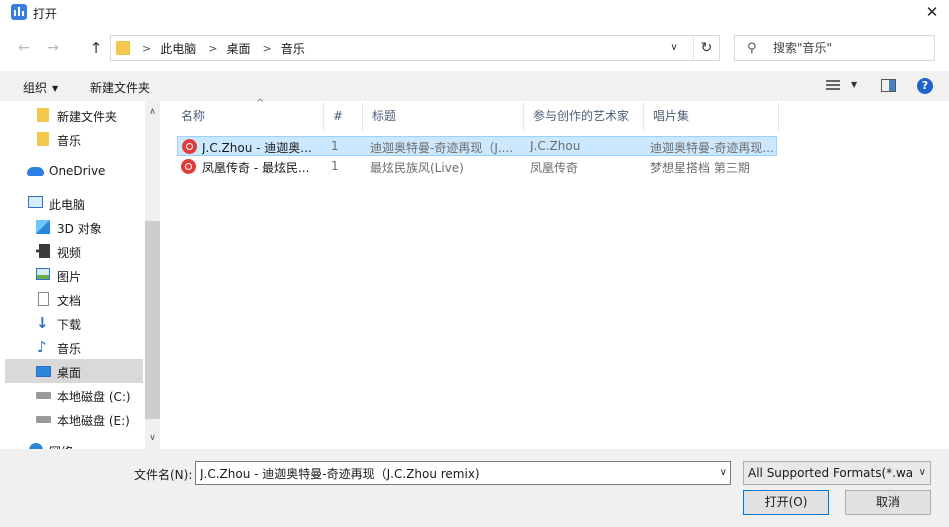  I want to click on sidebar-item-label: 下载, so click(69, 325).